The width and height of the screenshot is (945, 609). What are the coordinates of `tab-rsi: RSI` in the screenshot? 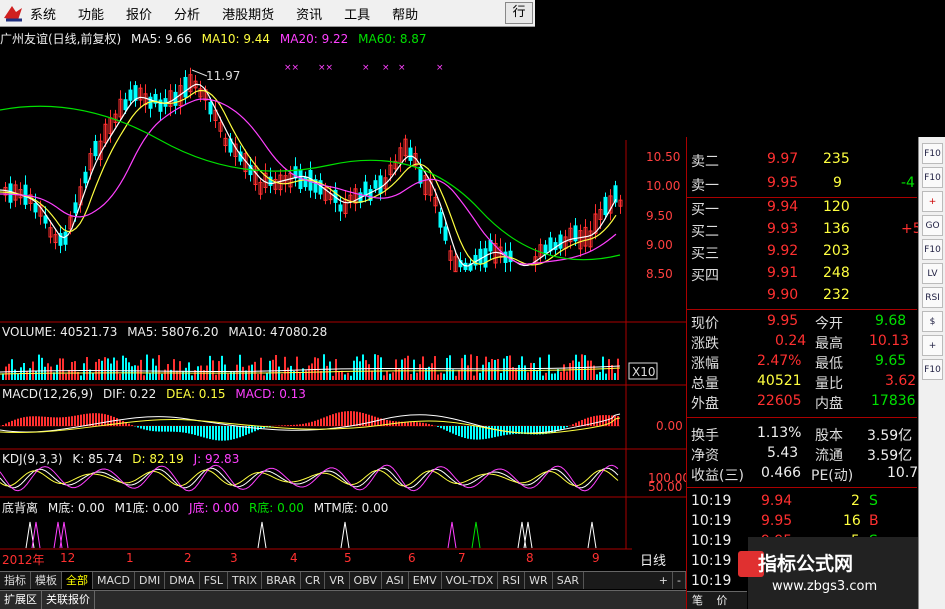 It's located at (512, 580).